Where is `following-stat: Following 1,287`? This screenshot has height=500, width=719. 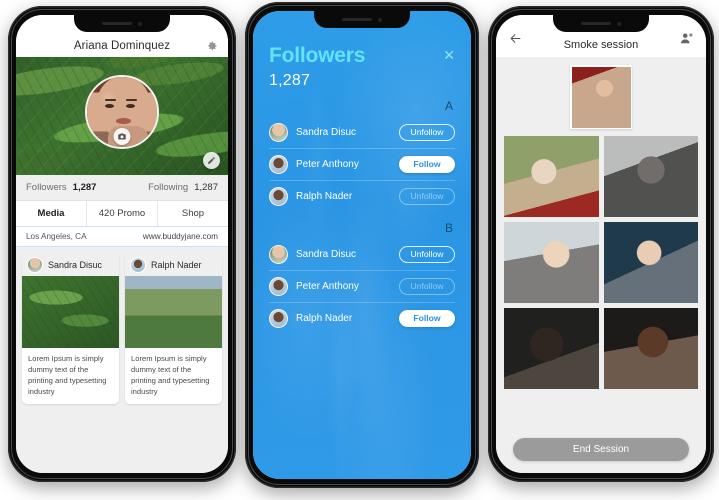
following-stat: Following 1,287 is located at coordinates (183, 187).